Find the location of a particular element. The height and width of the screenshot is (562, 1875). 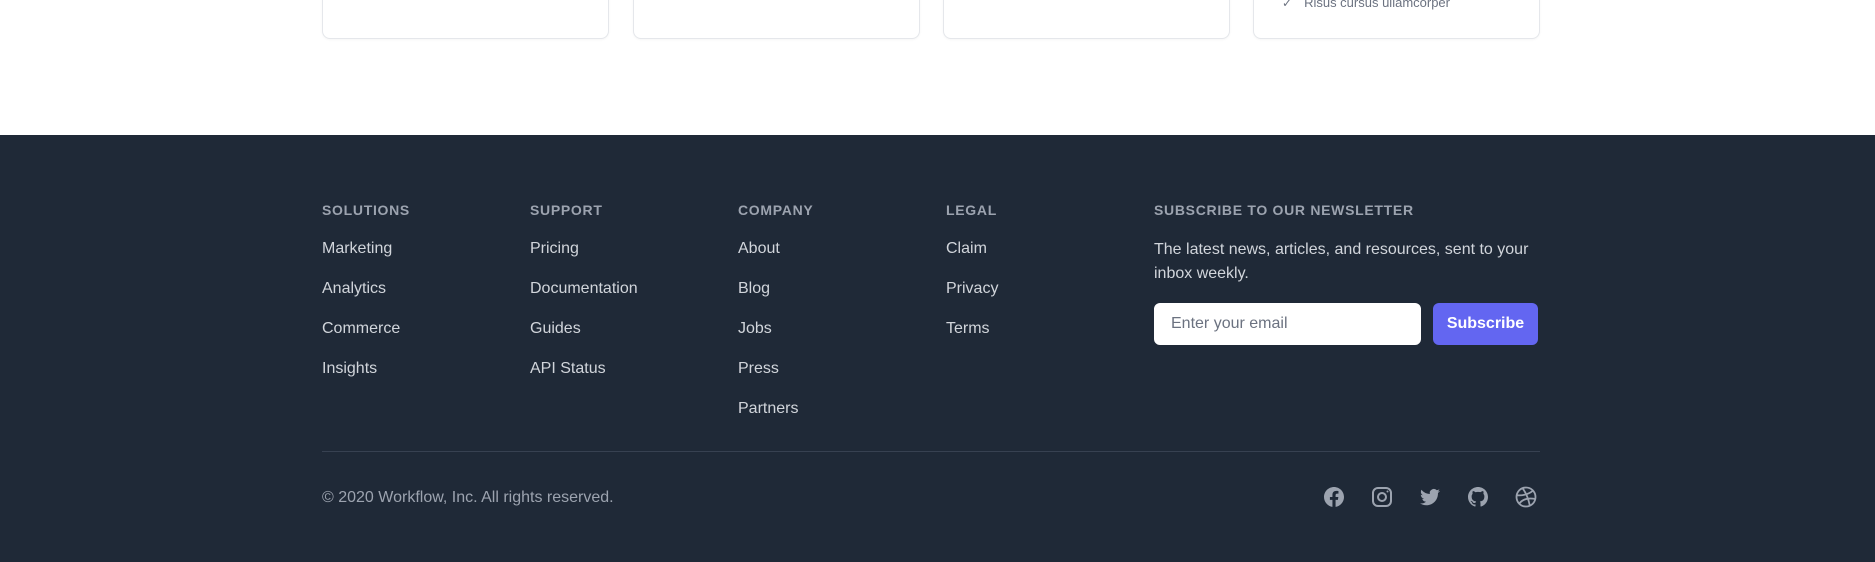

email-input is located at coordinates (1287, 324).